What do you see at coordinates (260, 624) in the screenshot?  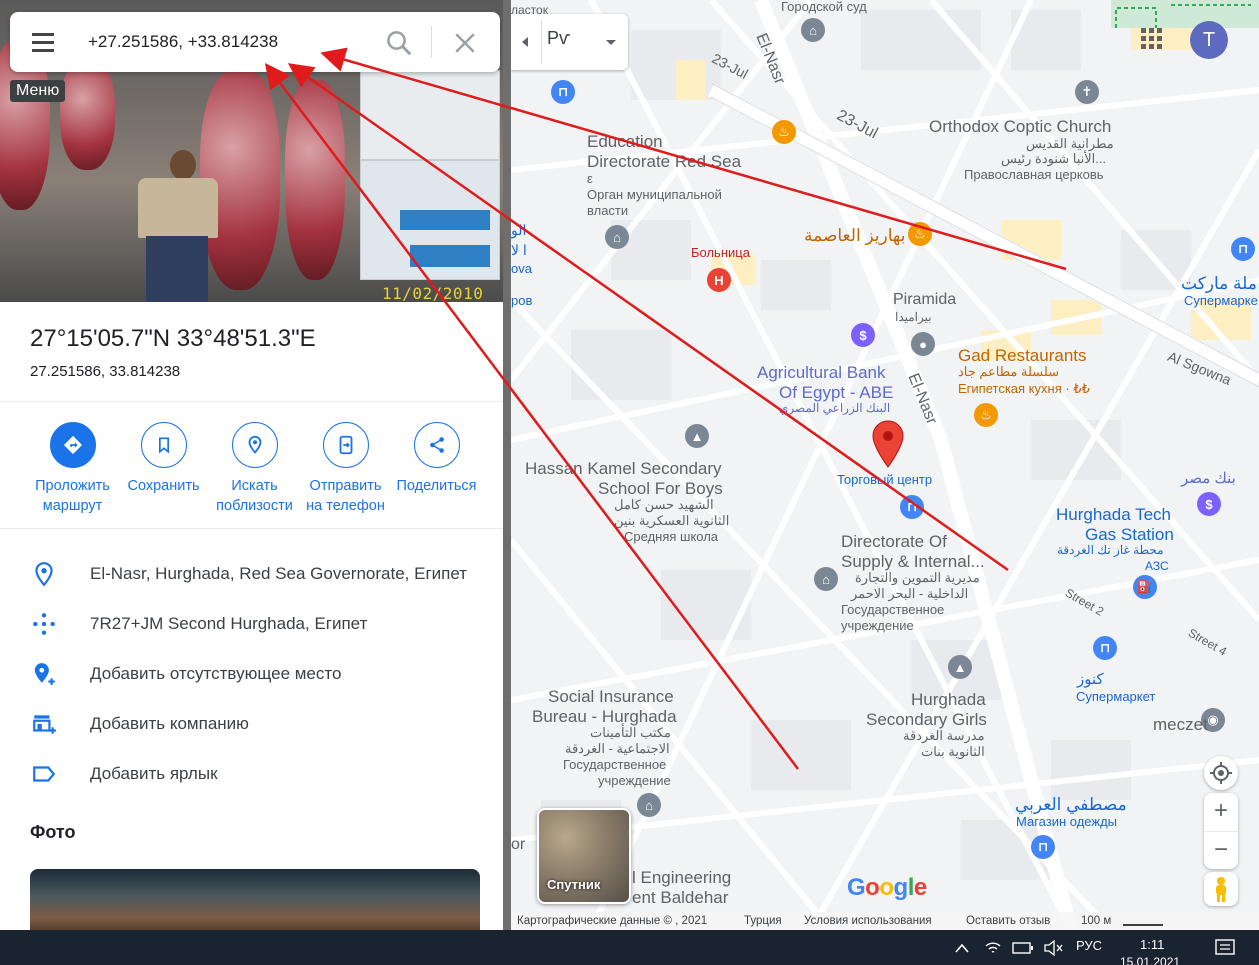 I see `plus-code-row: 7R27+JM Second Hurghada, Египет` at bounding box center [260, 624].